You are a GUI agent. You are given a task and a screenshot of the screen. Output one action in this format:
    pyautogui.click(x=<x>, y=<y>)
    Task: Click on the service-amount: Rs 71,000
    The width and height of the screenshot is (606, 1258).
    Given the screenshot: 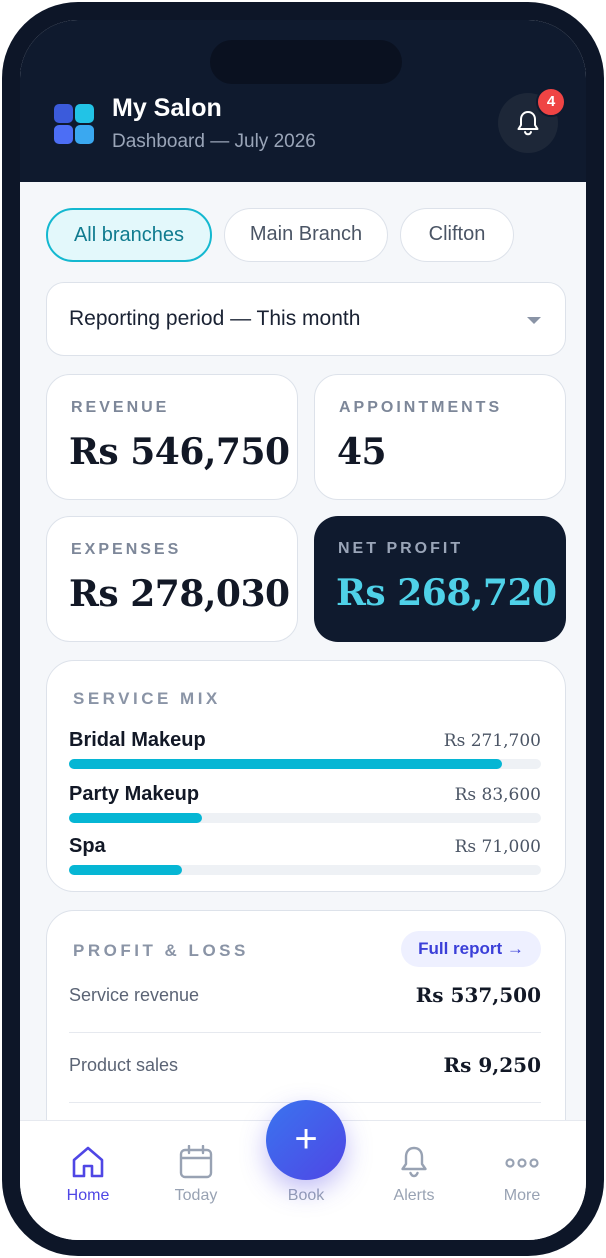 What is the action you would take?
    pyautogui.click(x=497, y=847)
    